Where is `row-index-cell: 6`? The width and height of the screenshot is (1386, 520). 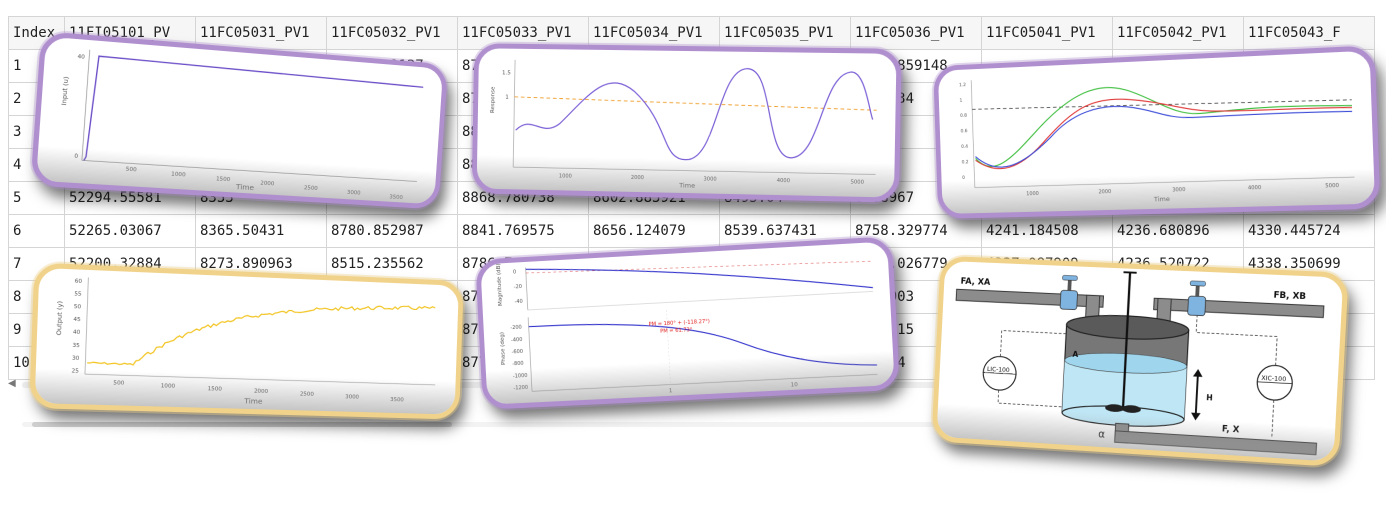
row-index-cell: 6 is located at coordinates (37, 231).